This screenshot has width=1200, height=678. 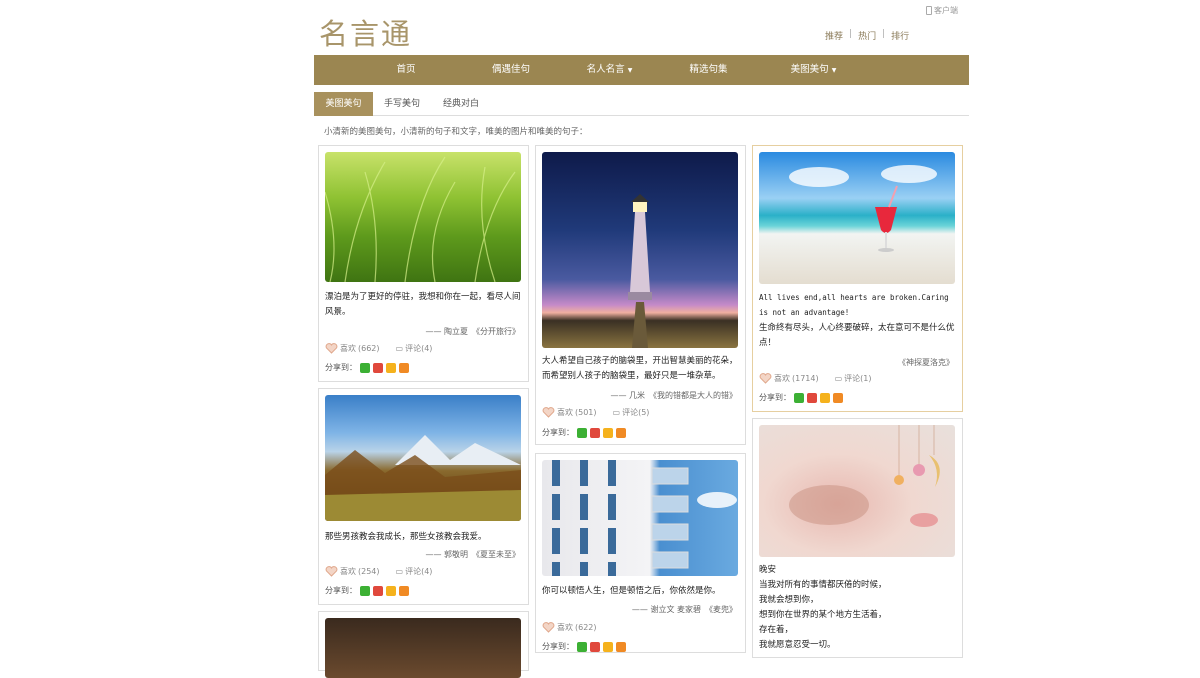 I want to click on goodnight-image, so click(x=857, y=491).